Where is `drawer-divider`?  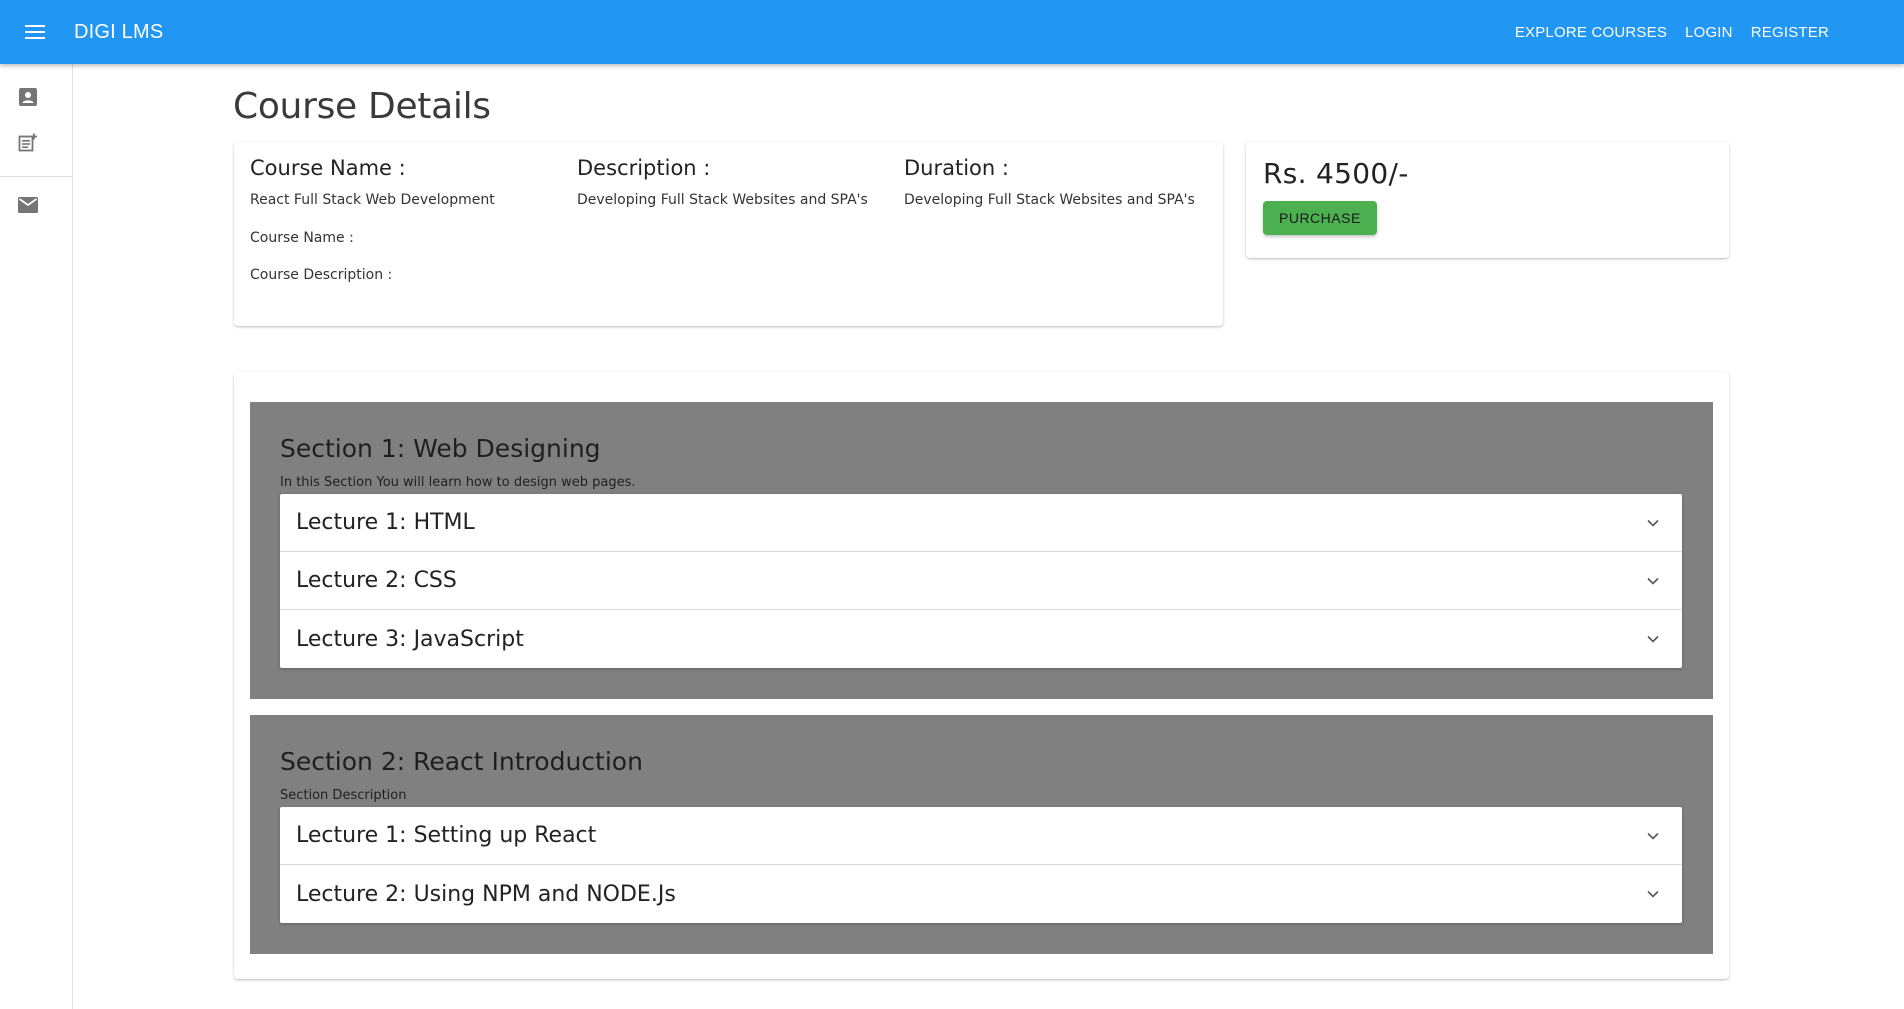 drawer-divider is located at coordinates (36, 176).